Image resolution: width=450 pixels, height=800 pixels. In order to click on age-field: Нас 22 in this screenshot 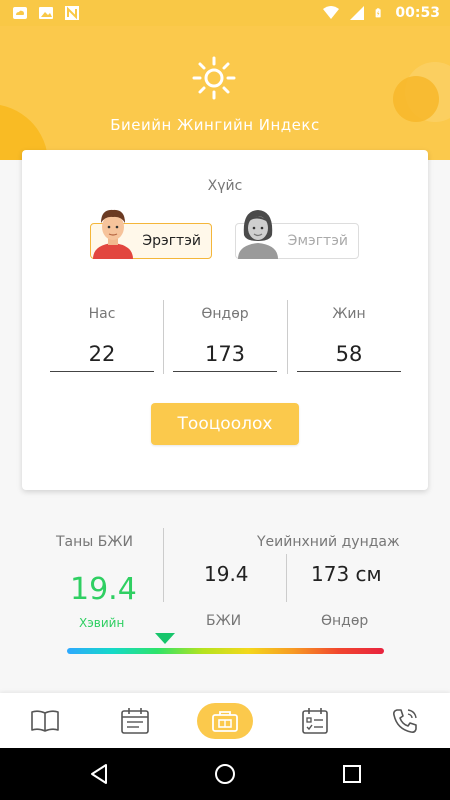, I will do `click(102, 340)`.